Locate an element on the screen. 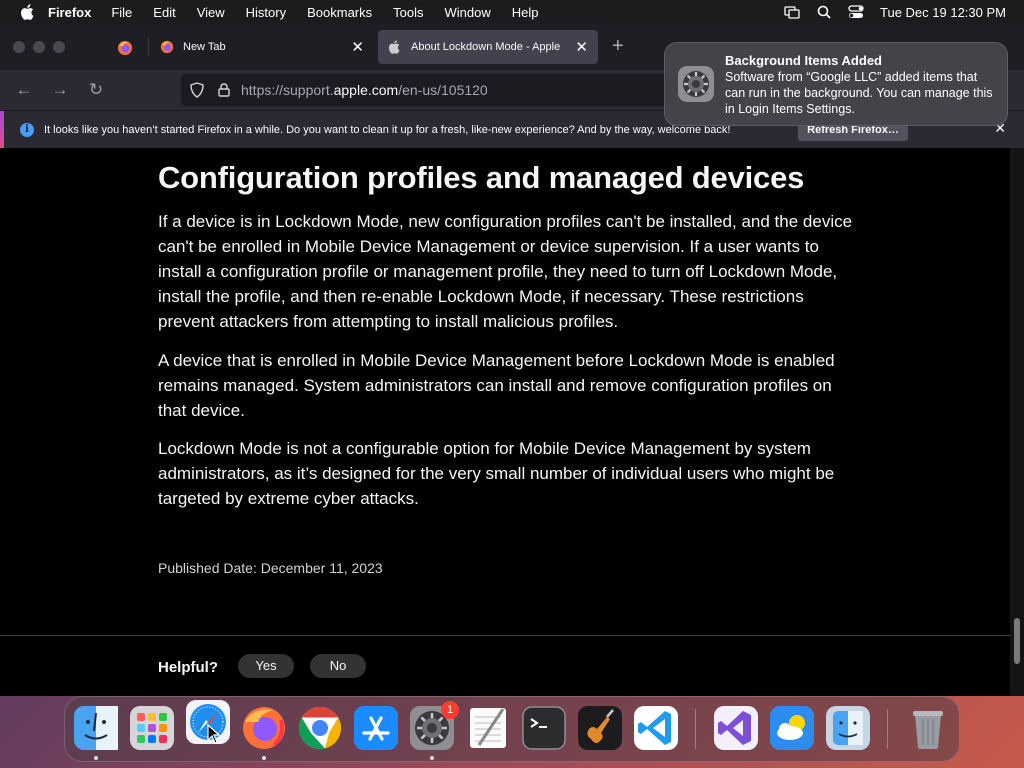  menu-bookmarks: Bookmarks is located at coordinates (339, 12).